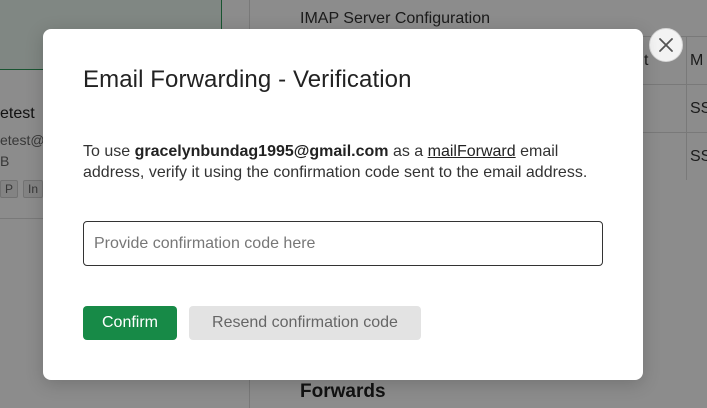 The image size is (707, 408). Describe the element at coordinates (305, 323) in the screenshot. I see `resend-code-button: Resend confirmation code` at that location.